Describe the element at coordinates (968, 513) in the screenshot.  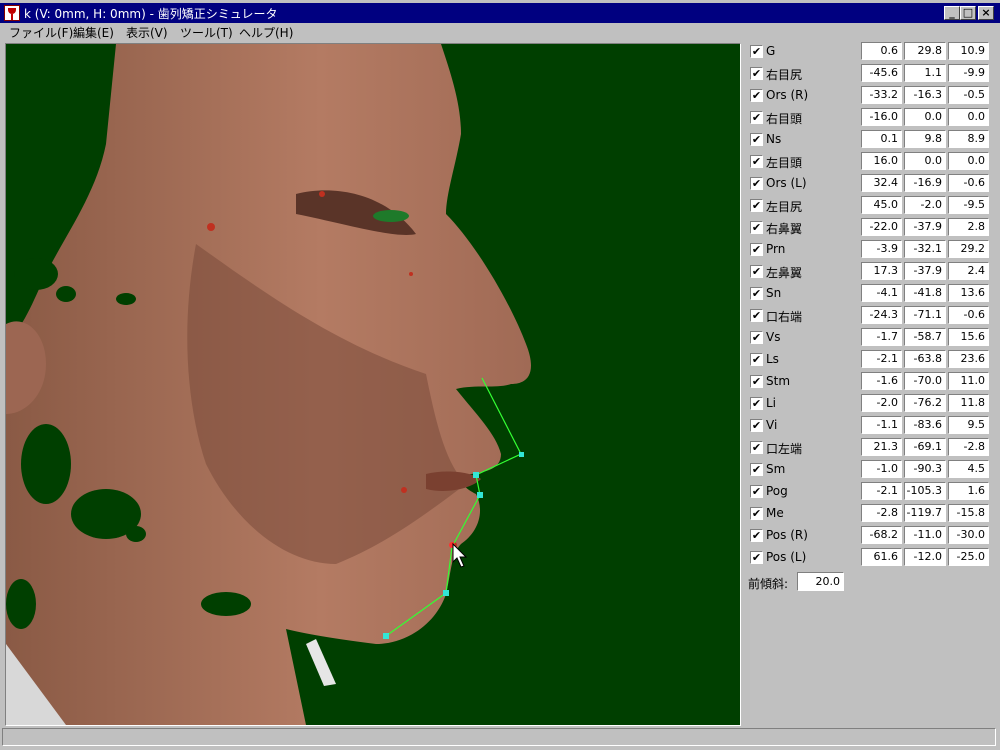
I see `landmark-z-field: -15.8` at that location.